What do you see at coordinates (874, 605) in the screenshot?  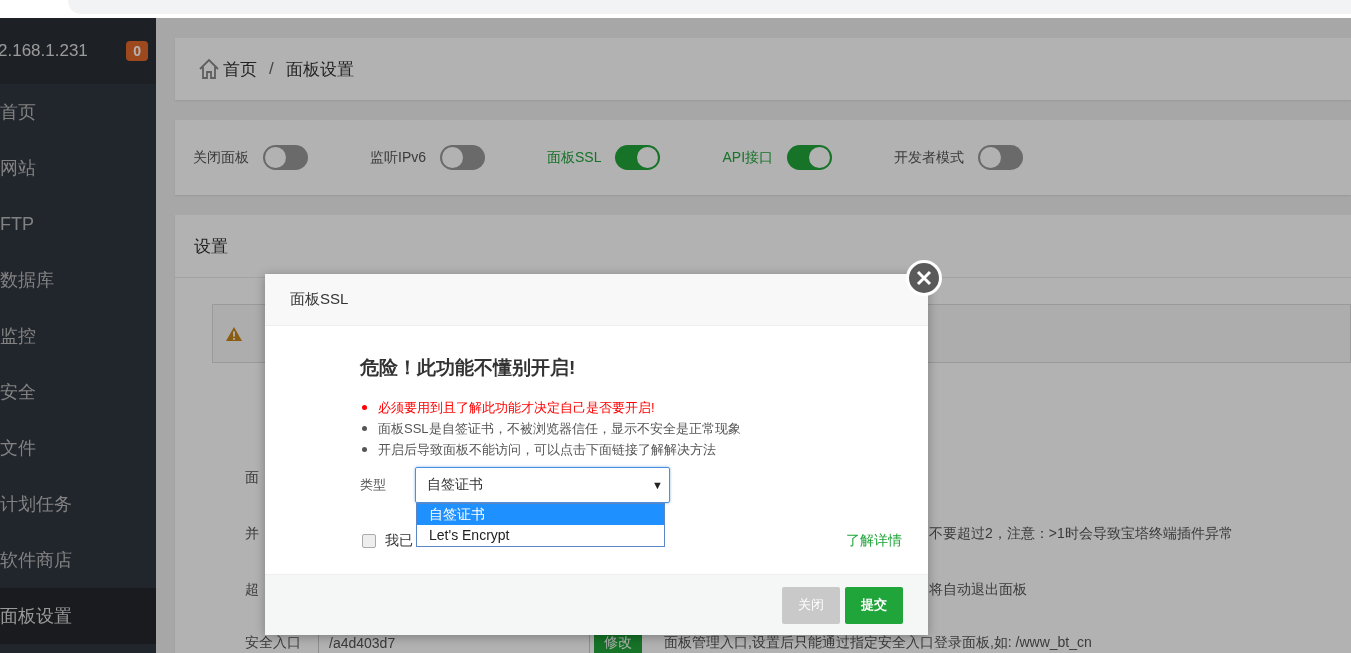 I see `submit-button: 提交` at bounding box center [874, 605].